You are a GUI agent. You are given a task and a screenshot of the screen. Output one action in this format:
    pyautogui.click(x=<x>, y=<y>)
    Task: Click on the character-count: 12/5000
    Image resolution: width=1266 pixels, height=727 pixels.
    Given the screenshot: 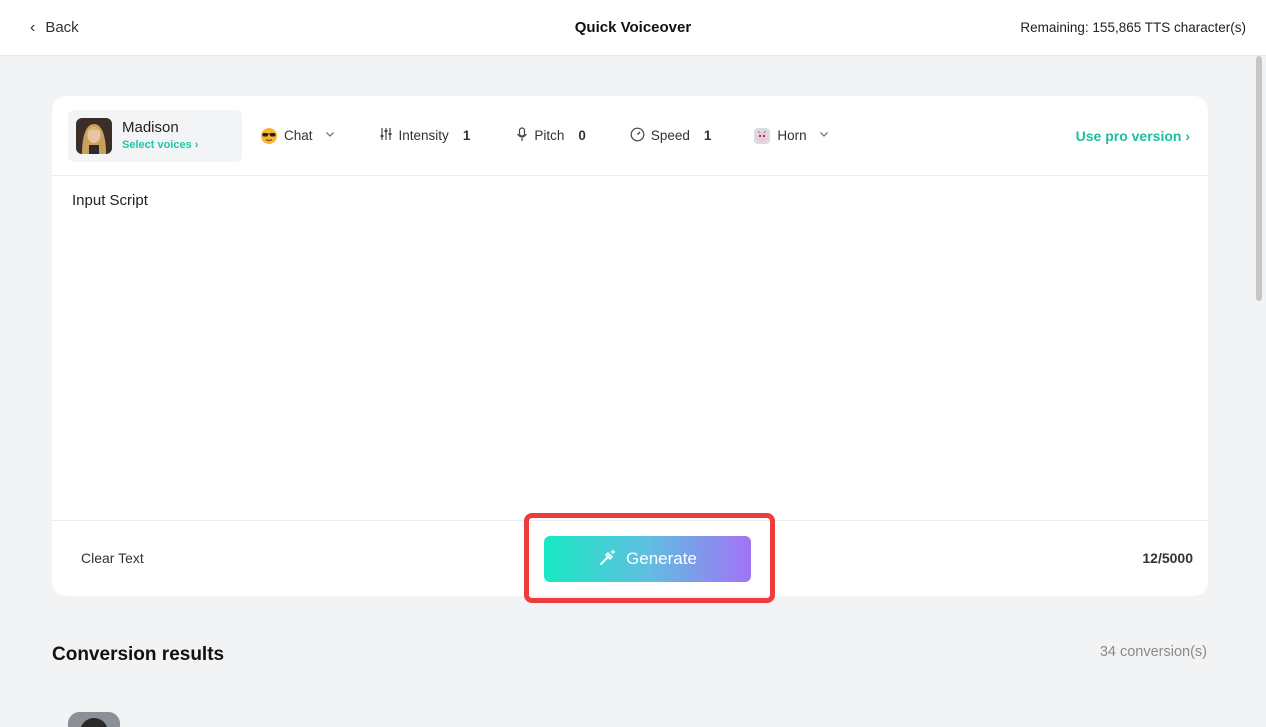 What is the action you would take?
    pyautogui.click(x=1167, y=558)
    